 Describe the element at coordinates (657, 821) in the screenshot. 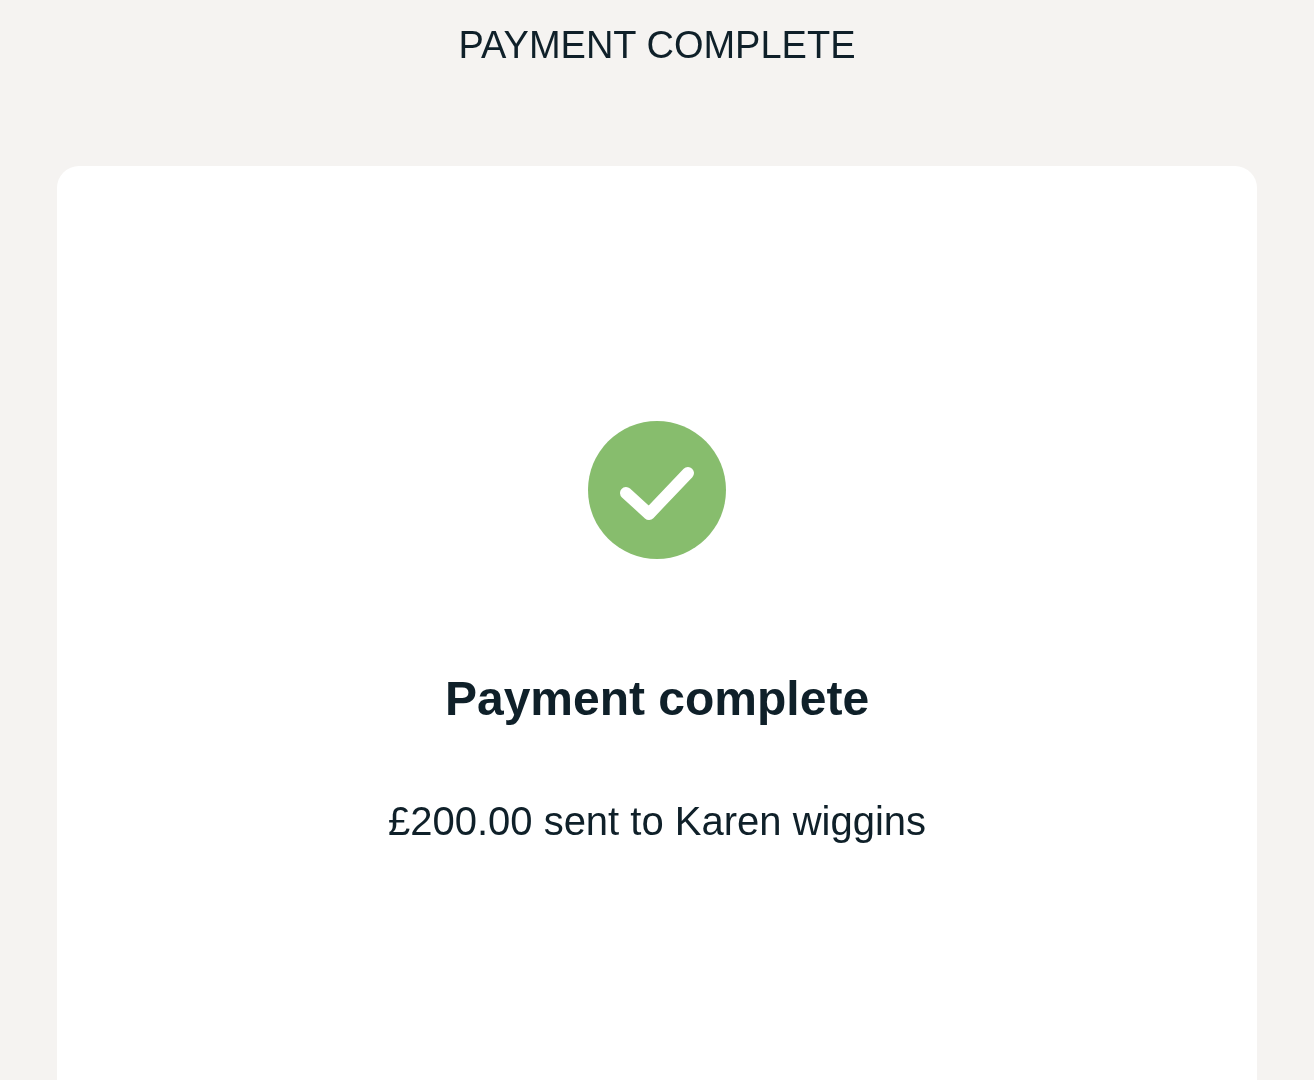

I see `result-message: £200.00 sent to Karen wiggins` at that location.